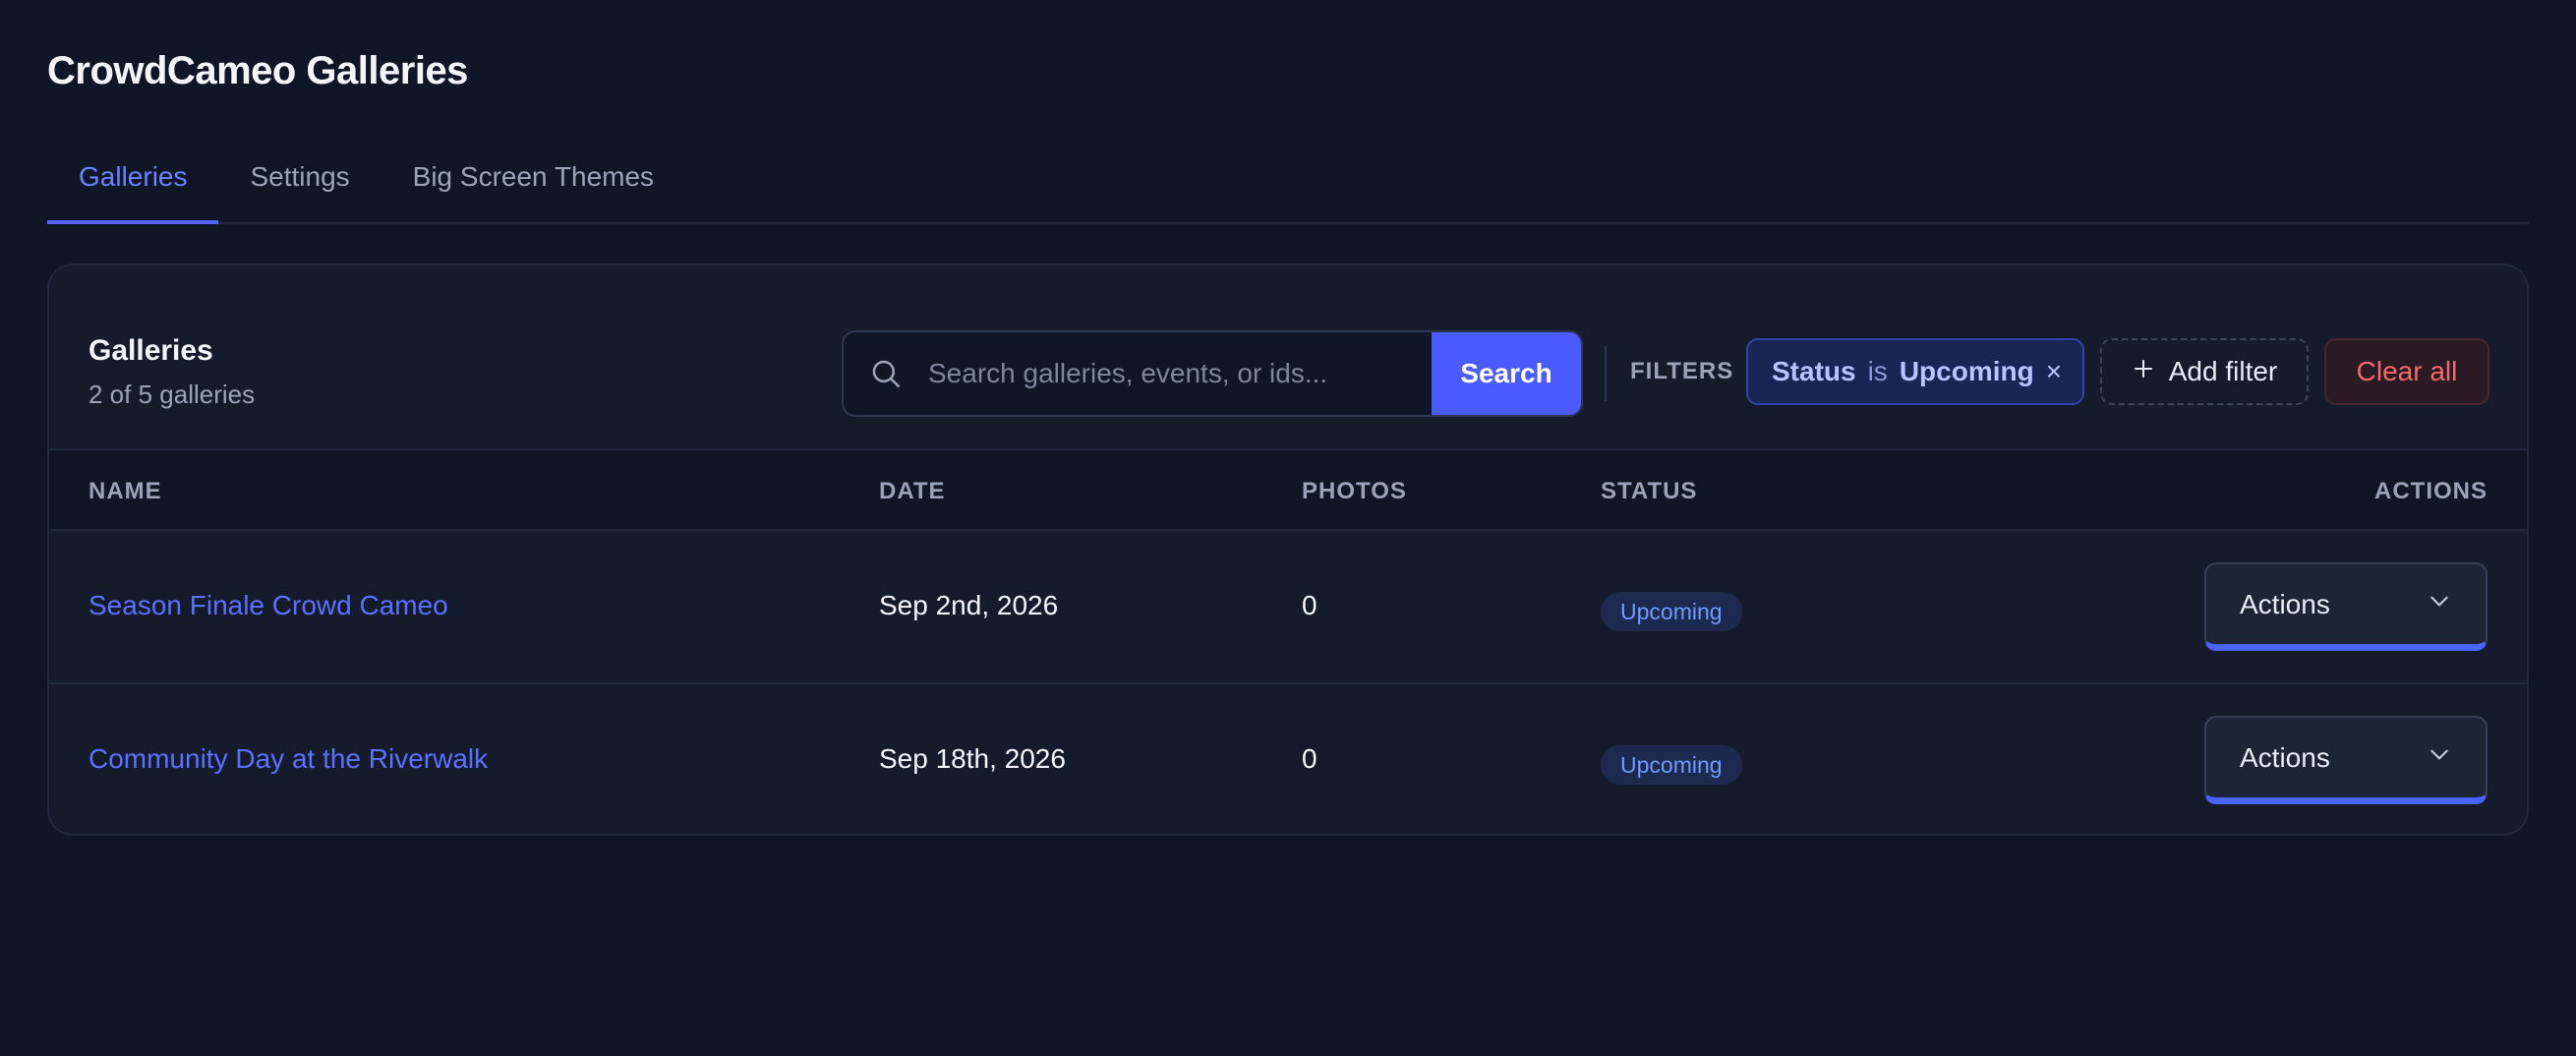 The image size is (2576, 1056). Describe the element at coordinates (1814, 371) in the screenshot. I see `filter-field: Status` at that location.